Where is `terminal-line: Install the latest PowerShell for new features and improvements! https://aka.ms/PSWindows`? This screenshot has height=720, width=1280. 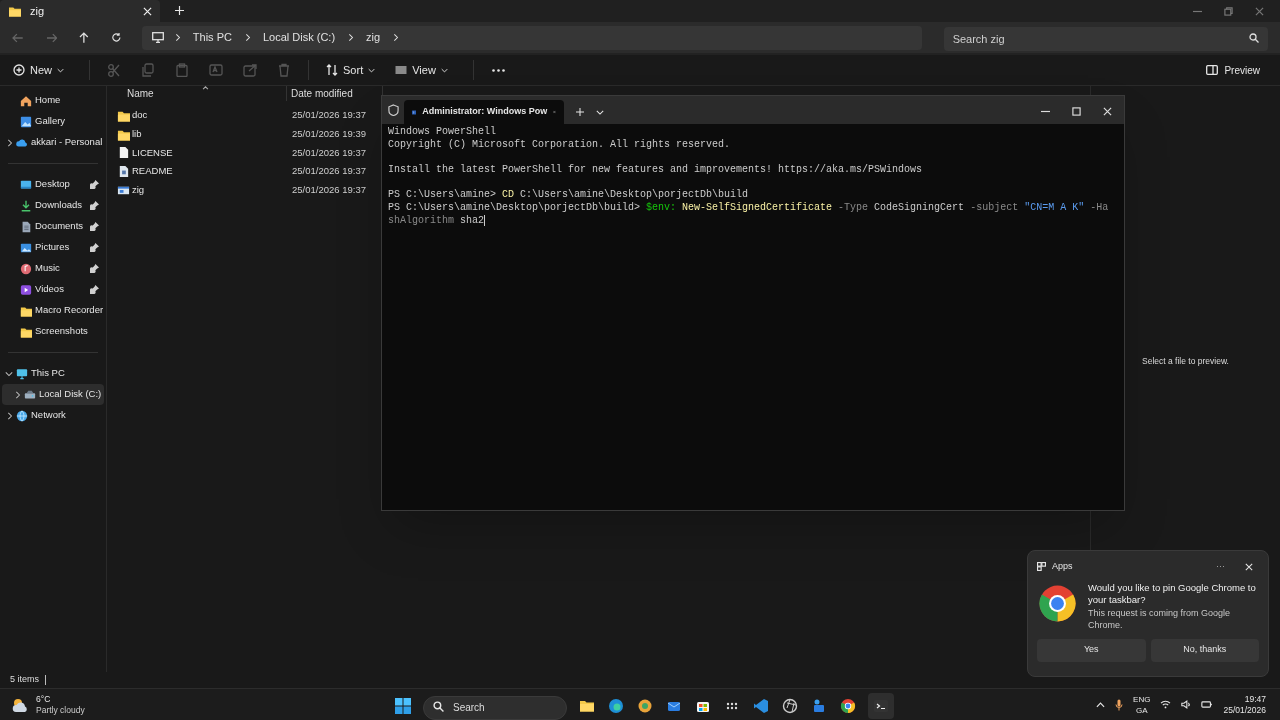 terminal-line: Install the latest PowerShell for new features and improvements! https://aka.ms/PSWindows is located at coordinates (656, 170).